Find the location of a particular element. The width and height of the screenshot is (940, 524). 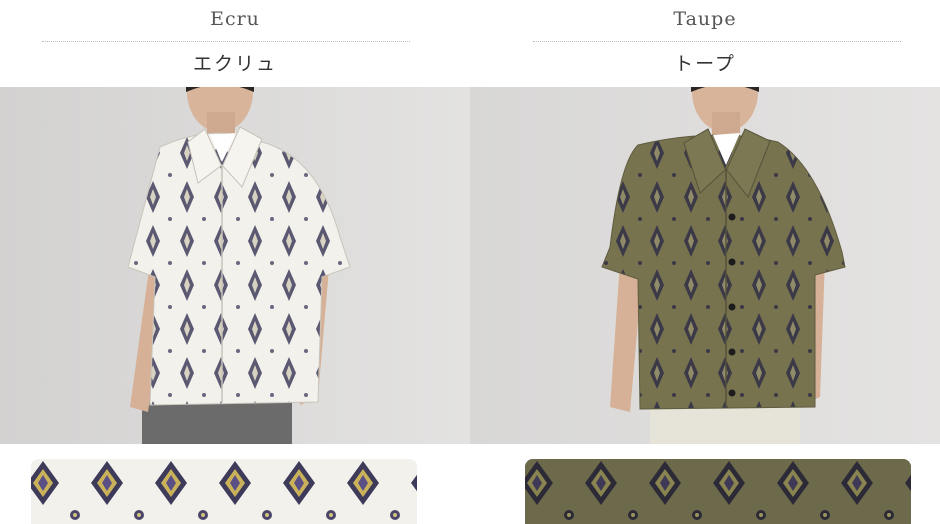

variant-header: Ecru エクリュ is located at coordinates (235, 43).